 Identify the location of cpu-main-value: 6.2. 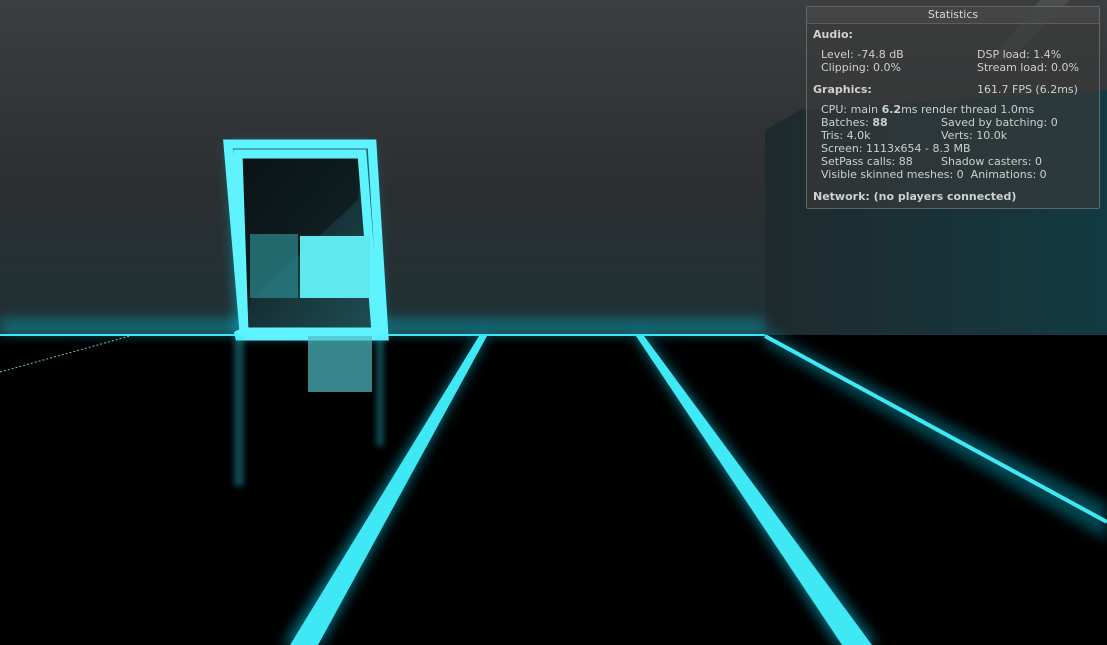
(891, 109).